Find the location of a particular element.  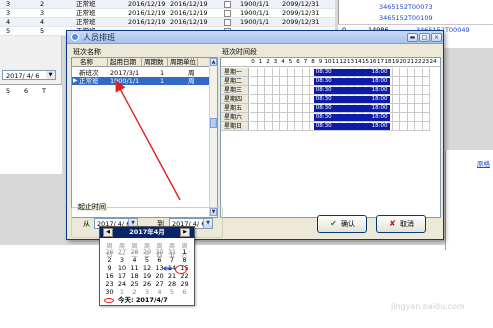

column-header-cycles: 周期数 is located at coordinates (155, 62).